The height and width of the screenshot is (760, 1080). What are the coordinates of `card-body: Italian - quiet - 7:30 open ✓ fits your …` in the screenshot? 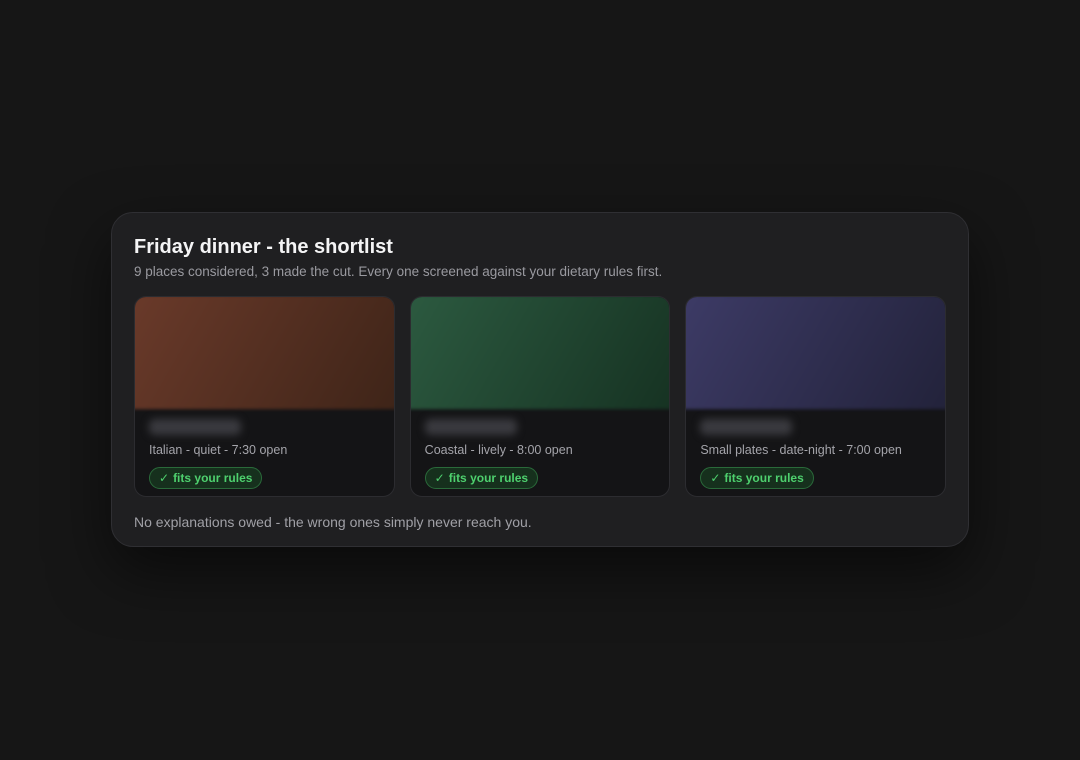 It's located at (264, 448).